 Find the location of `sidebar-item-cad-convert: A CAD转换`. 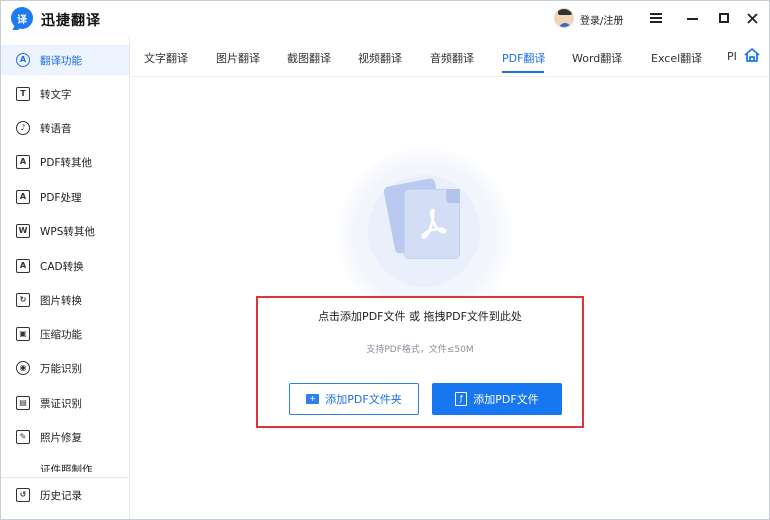

sidebar-item-cad-convert: A CAD转换 is located at coordinates (65, 266).